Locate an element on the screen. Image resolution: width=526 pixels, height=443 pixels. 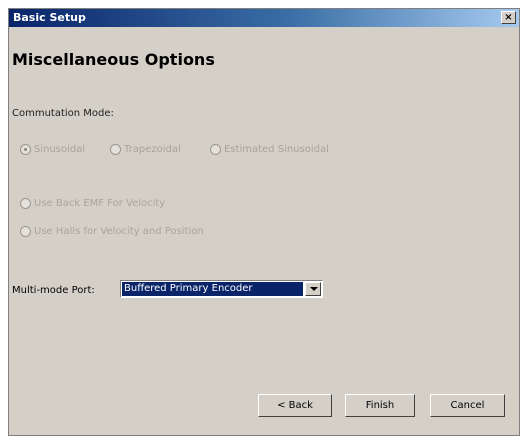
radio-use-halls: Use Halls for Velocity and Position is located at coordinates (112, 231).